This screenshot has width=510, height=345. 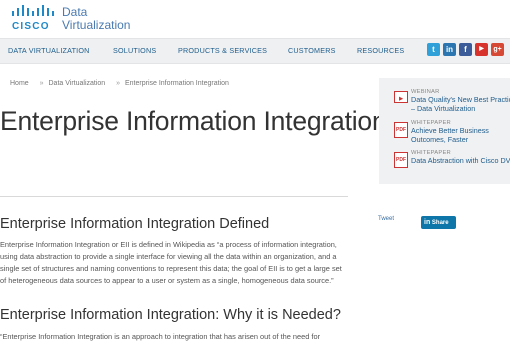 What do you see at coordinates (460, 161) in the screenshot?
I see `resource-link: Data Abstraction with Cisco DV` at bounding box center [460, 161].